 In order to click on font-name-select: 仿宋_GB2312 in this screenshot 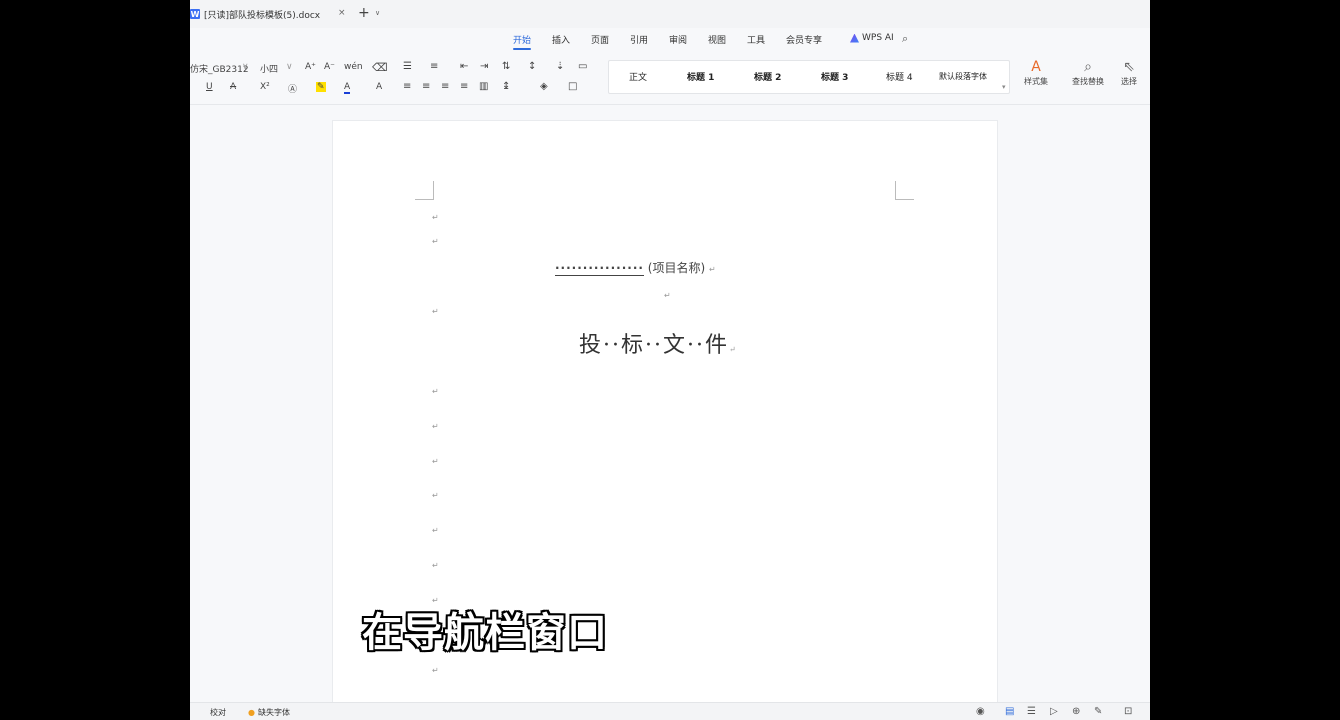, I will do `click(219, 68)`.